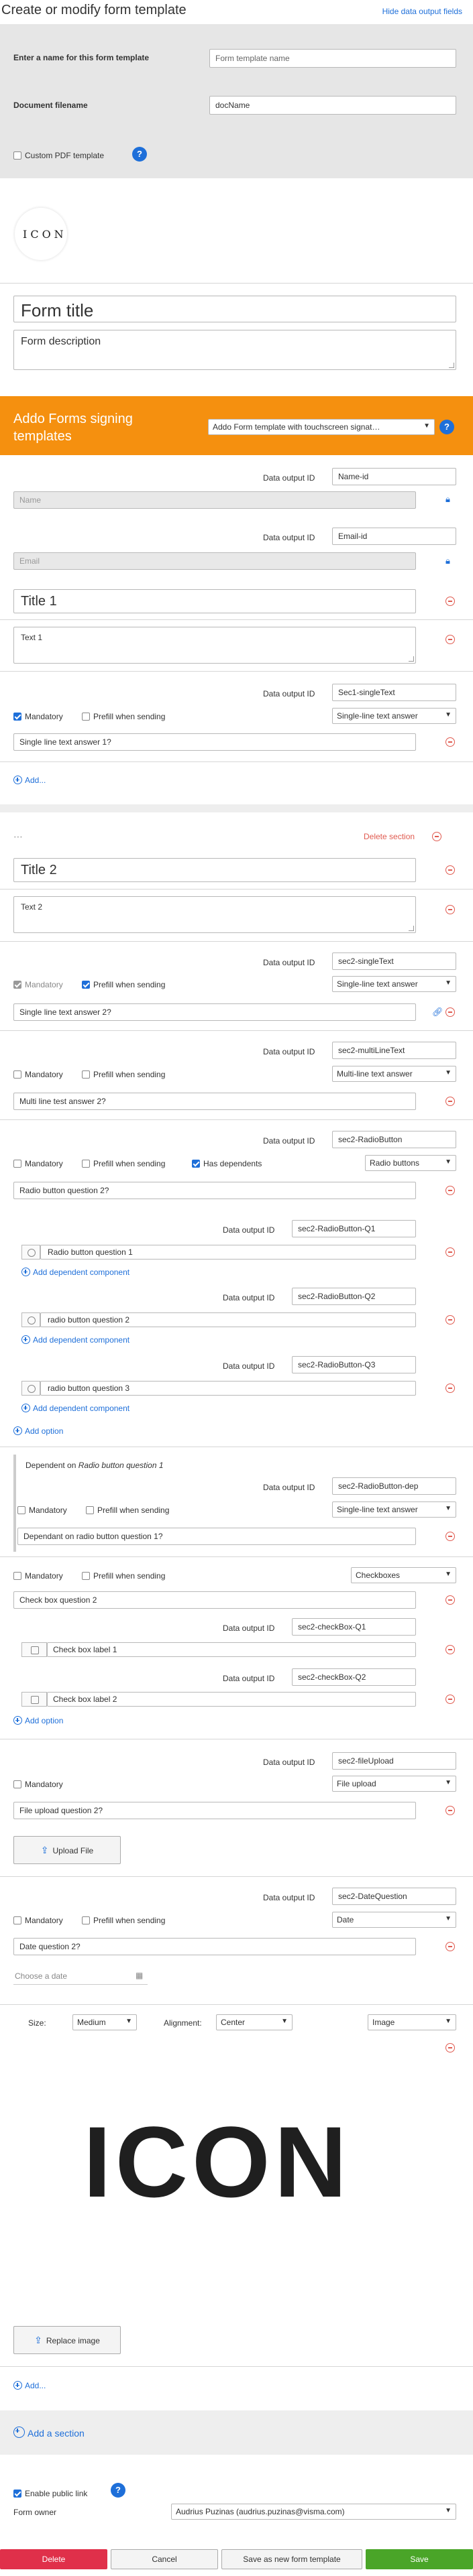  I want to click on single-question-input: Single line text answer 2?, so click(214, 1012).